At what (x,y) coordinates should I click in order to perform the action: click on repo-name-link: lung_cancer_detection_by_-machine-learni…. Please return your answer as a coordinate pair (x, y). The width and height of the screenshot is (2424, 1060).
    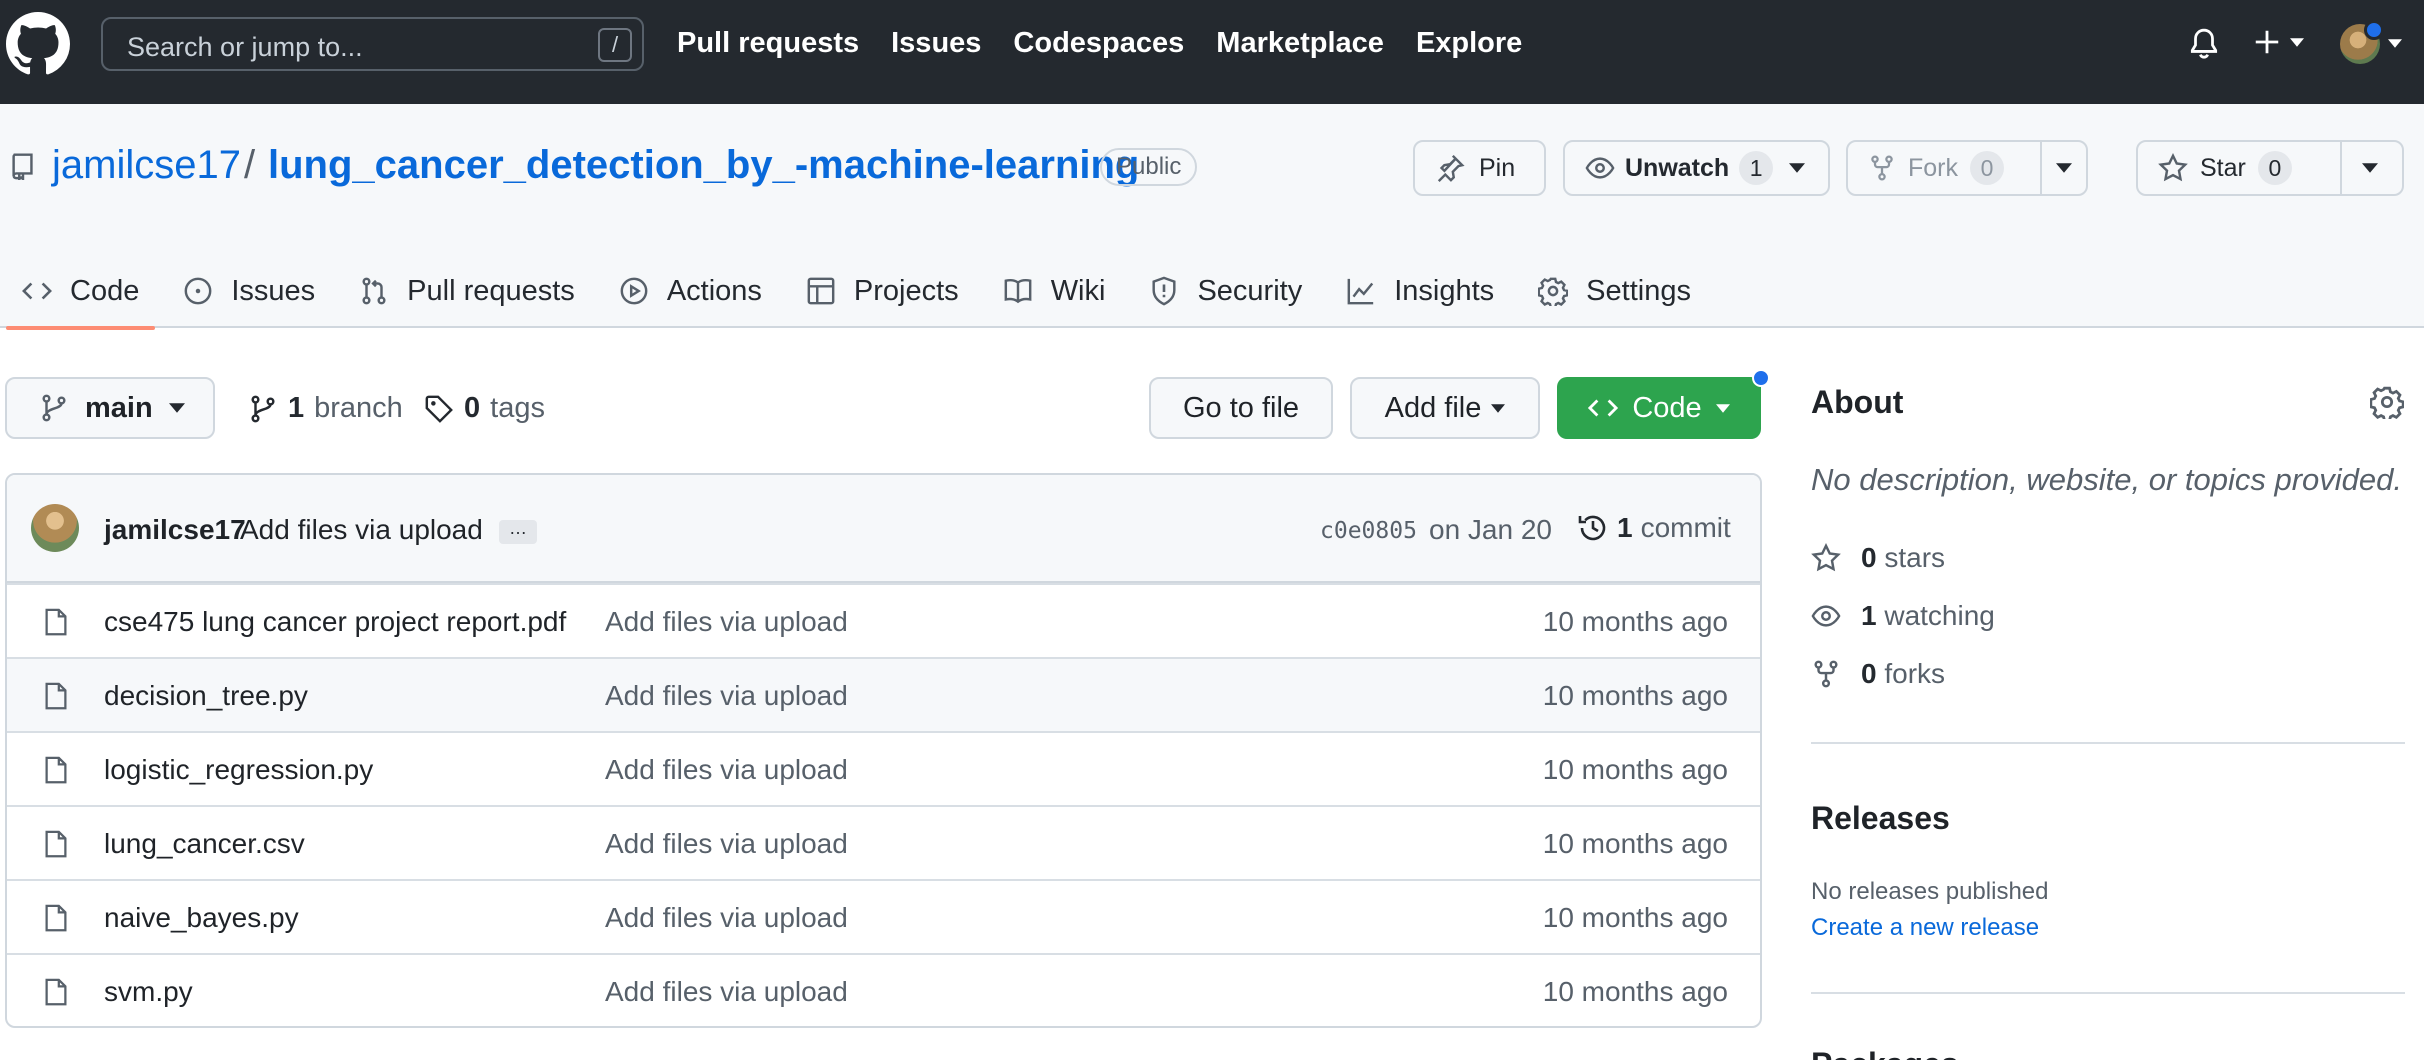
    Looking at the image, I should click on (703, 165).